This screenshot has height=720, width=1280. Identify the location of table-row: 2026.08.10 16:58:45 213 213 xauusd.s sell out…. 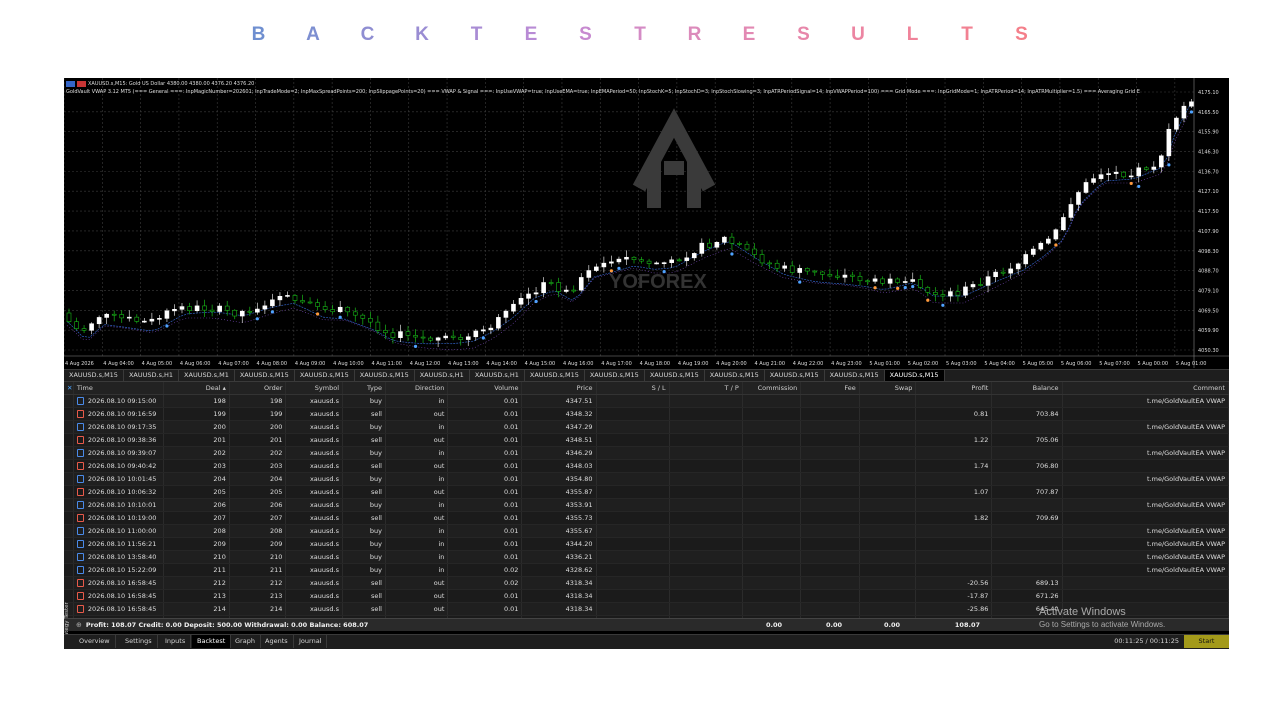
(646, 596).